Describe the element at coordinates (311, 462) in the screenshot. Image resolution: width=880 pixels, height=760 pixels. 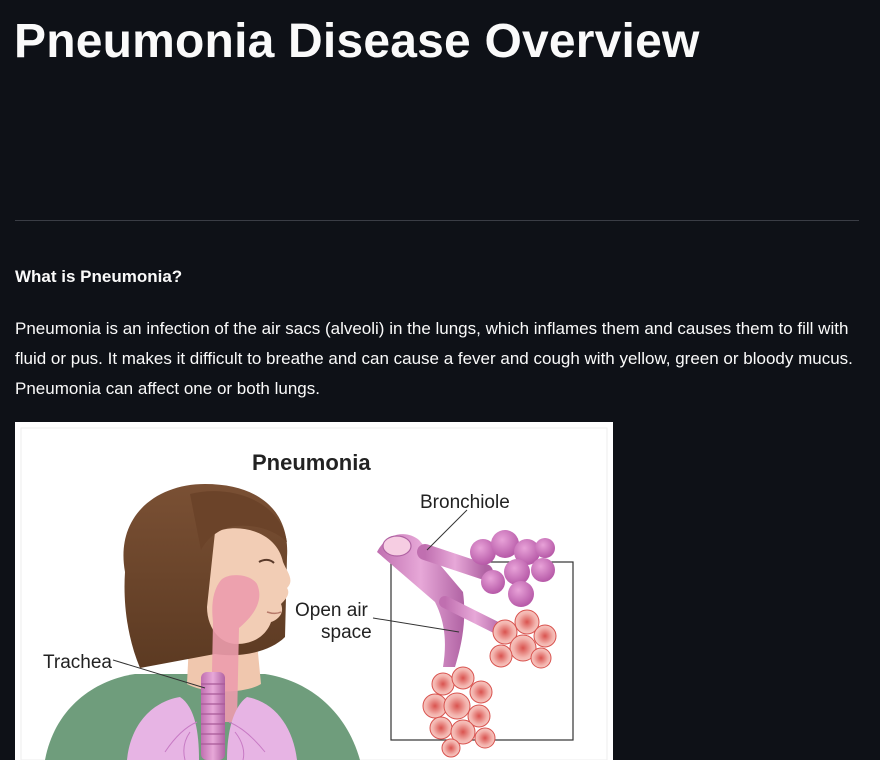
I see `illustration-title: Pneumonia` at that location.